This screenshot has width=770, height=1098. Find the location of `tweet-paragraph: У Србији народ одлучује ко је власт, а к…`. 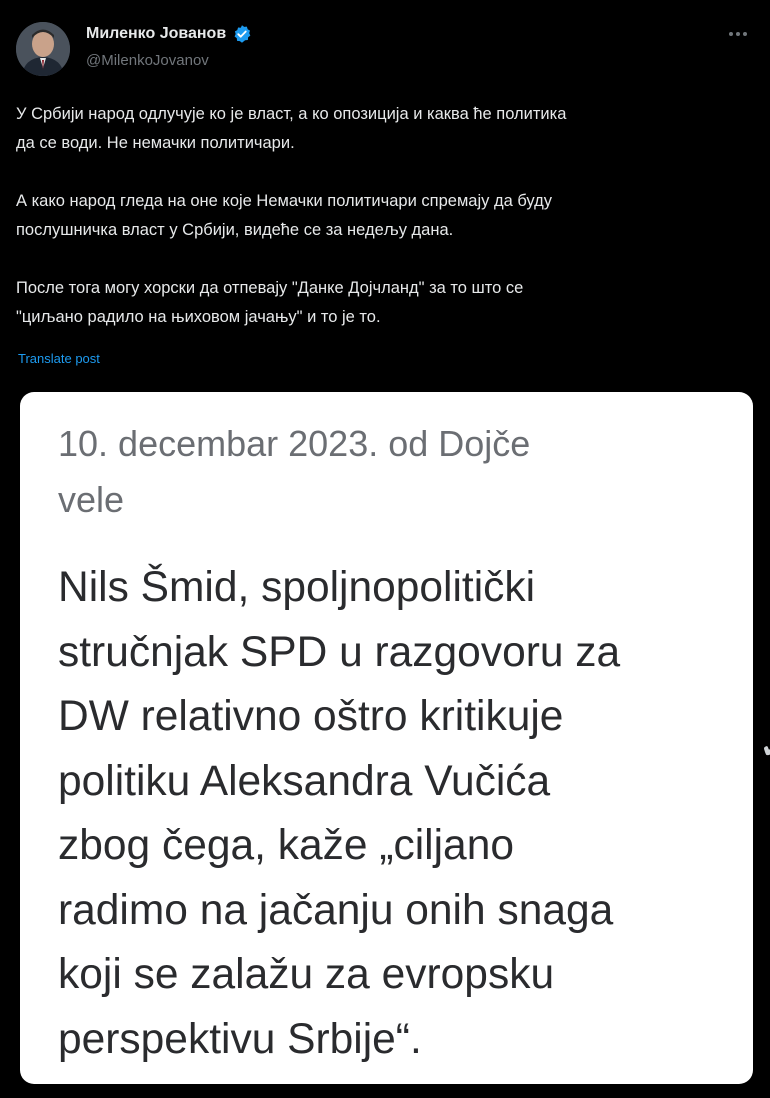

tweet-paragraph: У Србији народ одлучује ко је власт, а к… is located at coordinates (386, 129).